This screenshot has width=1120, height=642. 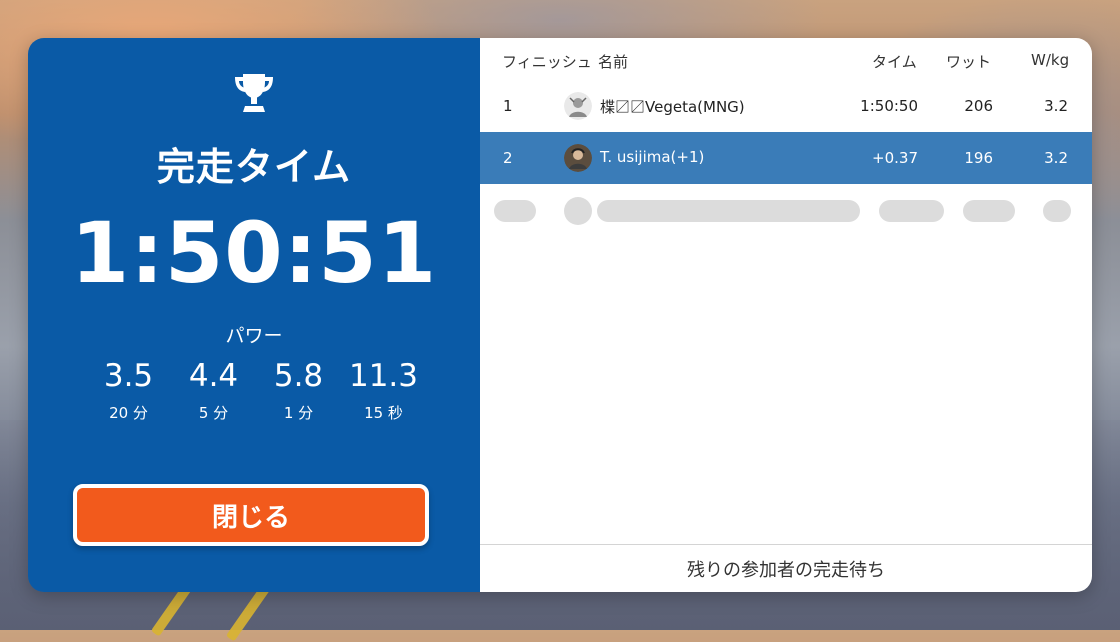 I want to click on row-time: 1:50:50, so click(x=889, y=106).